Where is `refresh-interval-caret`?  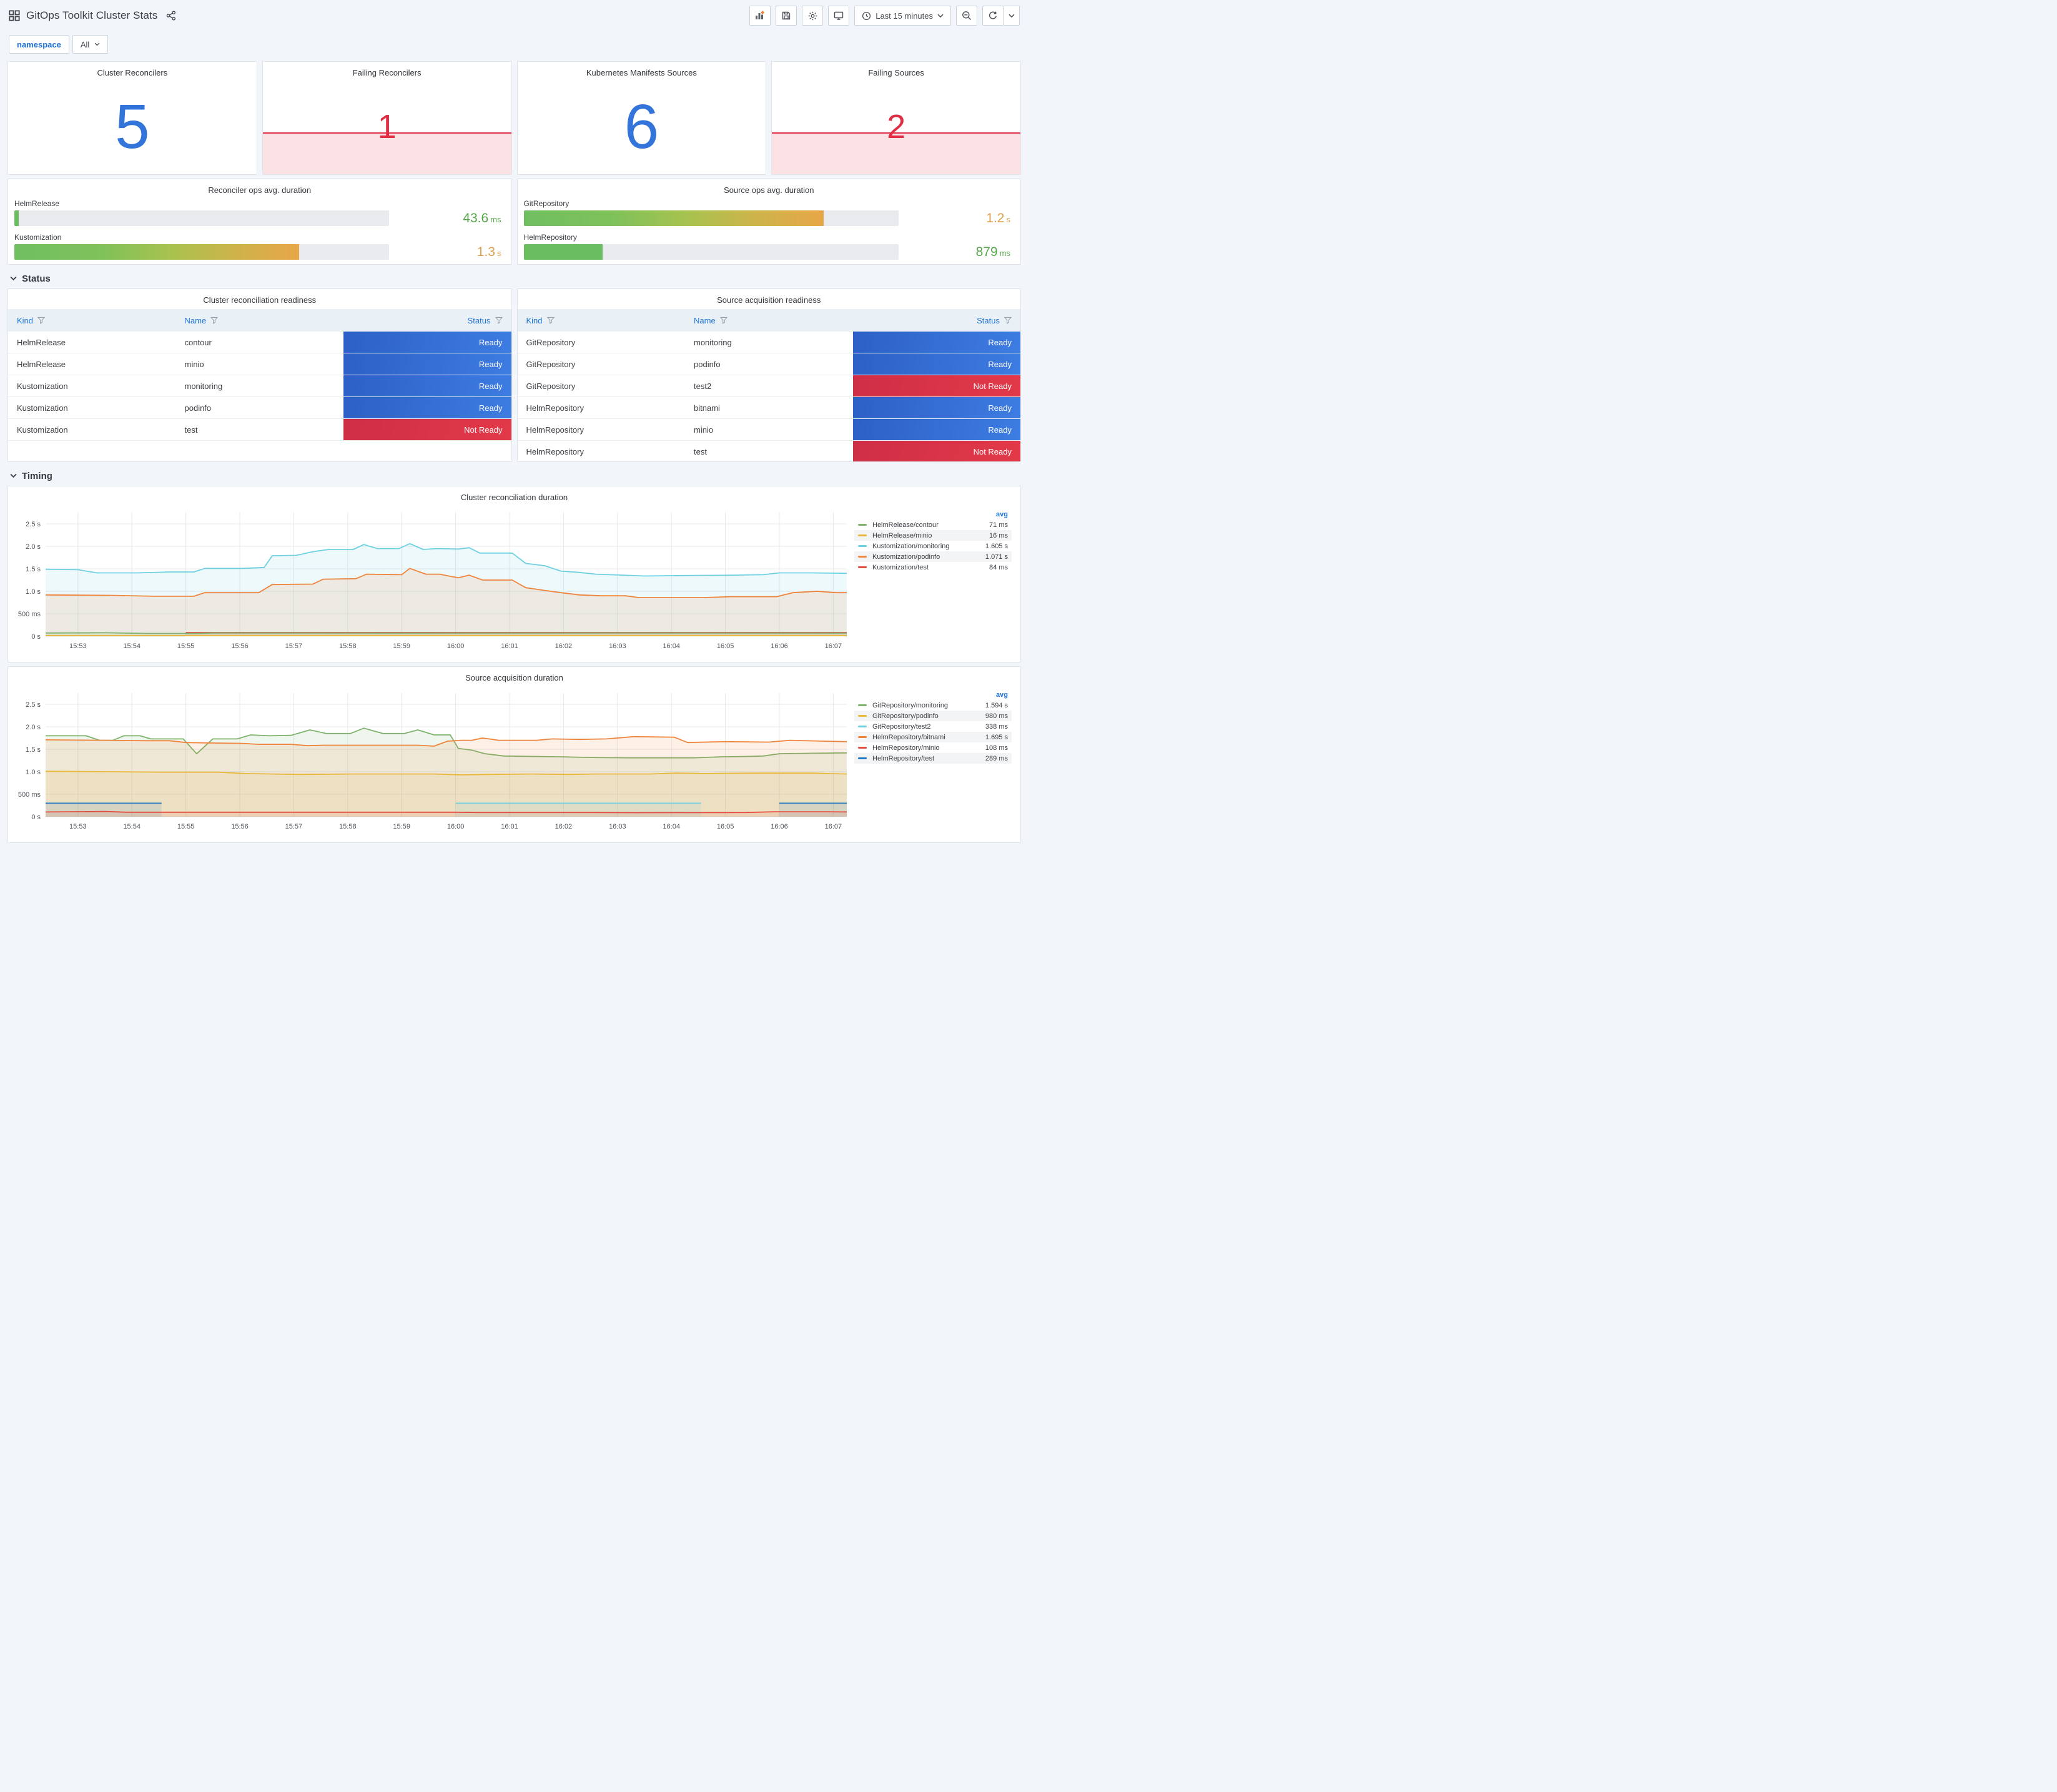
refresh-interval-caret is located at coordinates (1012, 16).